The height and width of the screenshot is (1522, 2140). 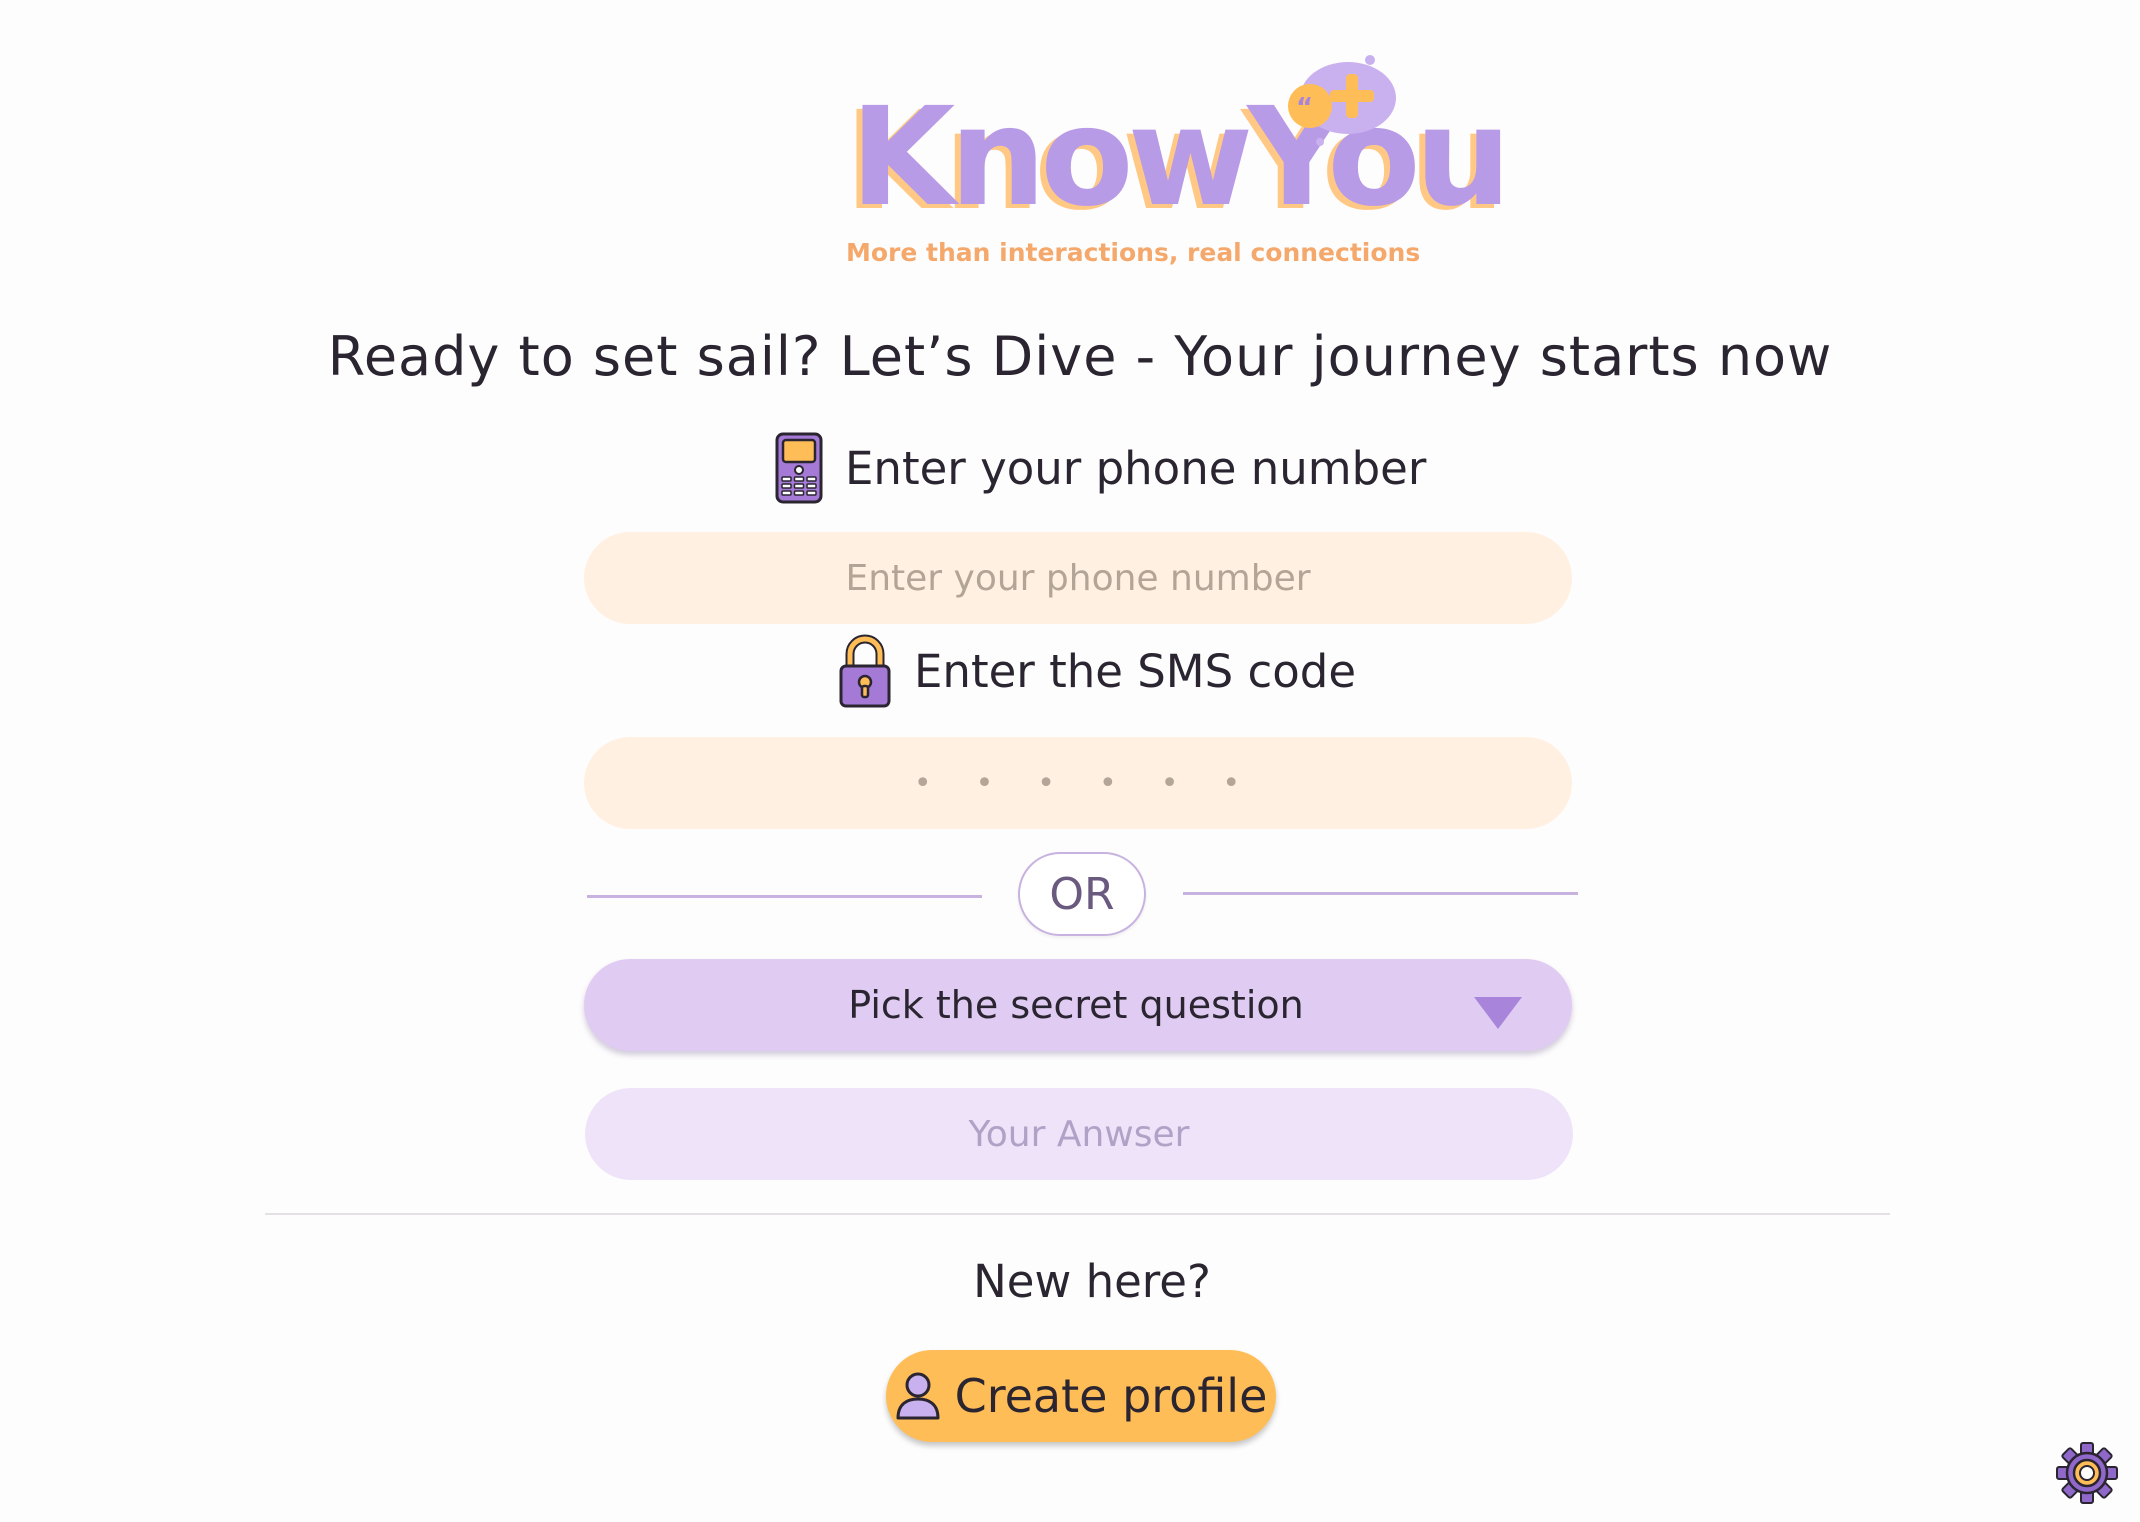 I want to click on phone-section-label: Enter your phone number, so click(x=1100, y=468).